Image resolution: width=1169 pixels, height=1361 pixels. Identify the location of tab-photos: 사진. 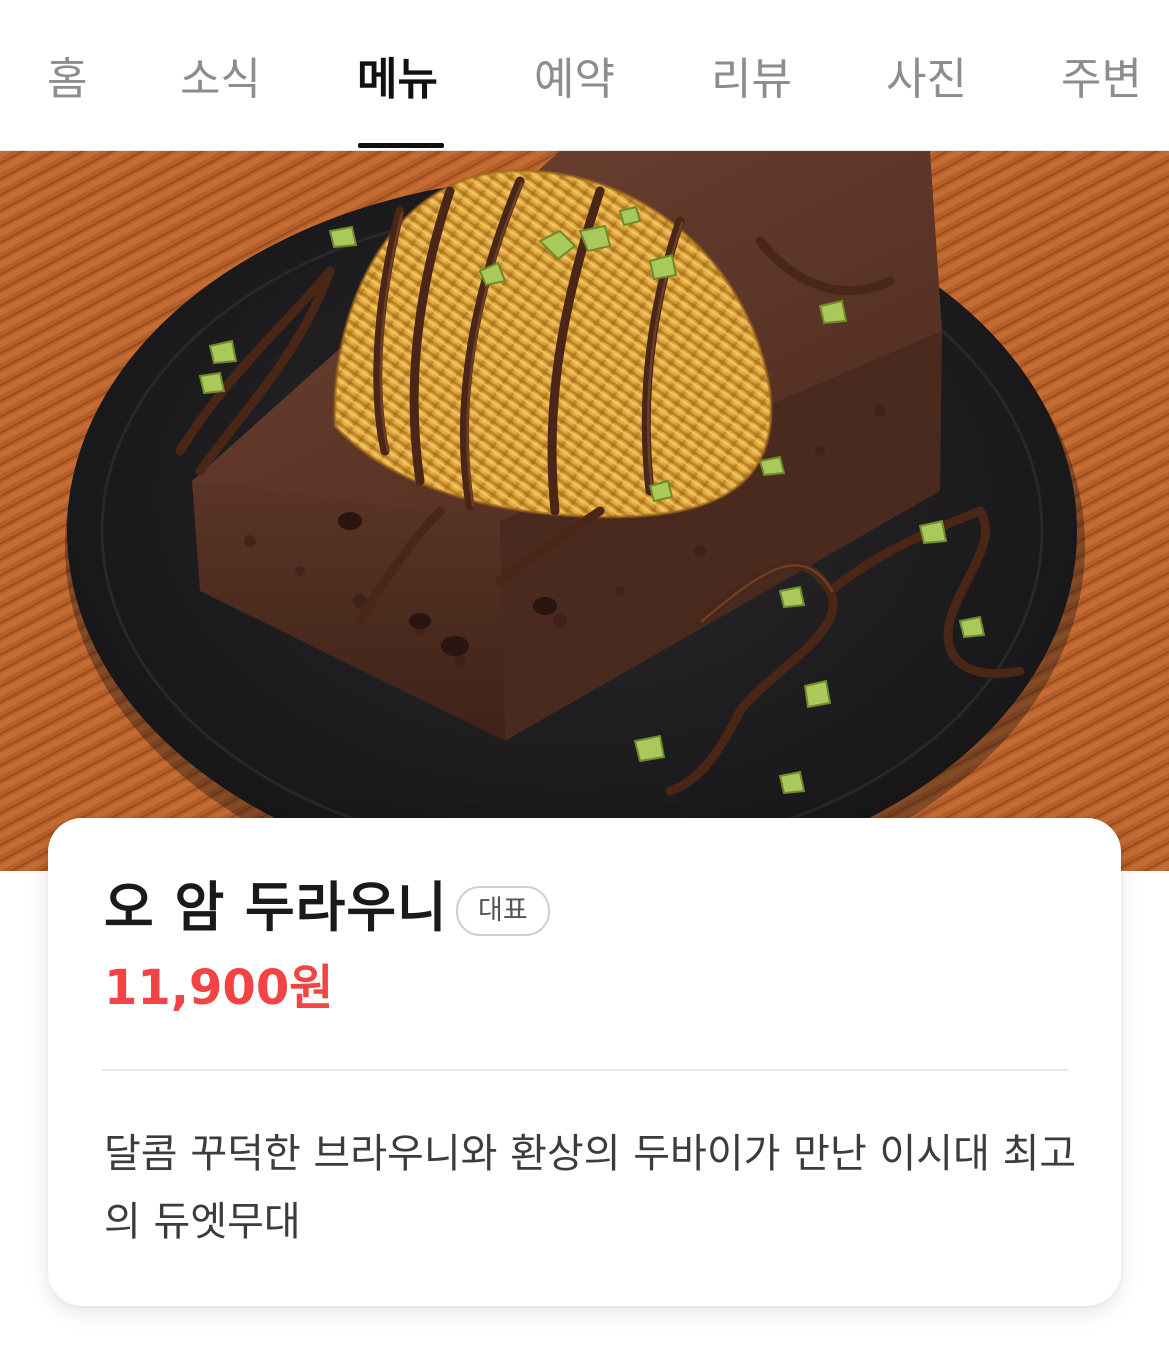
(926, 80).